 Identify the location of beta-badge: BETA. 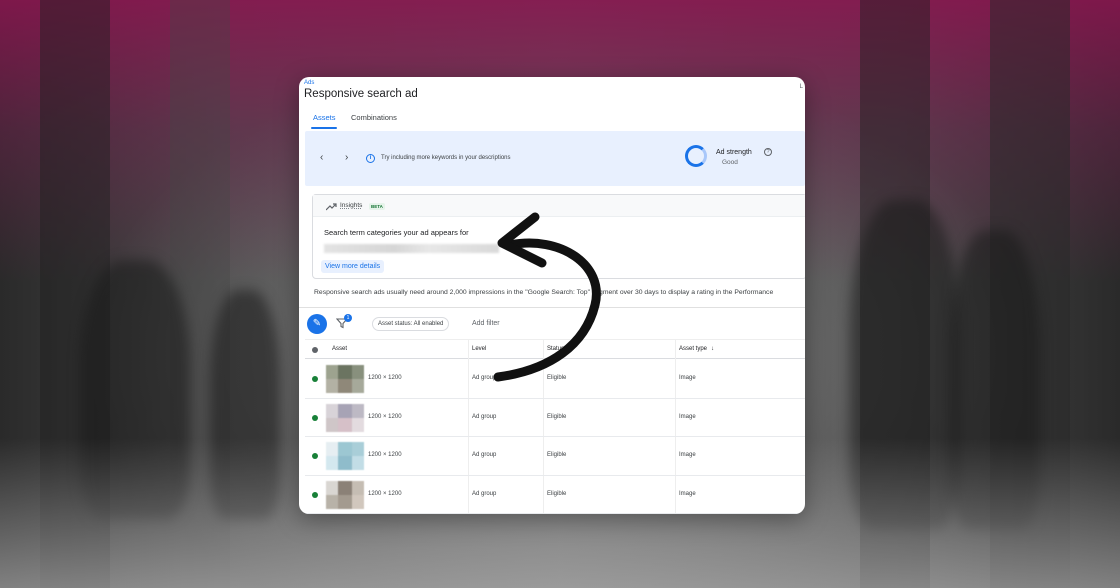
(377, 206).